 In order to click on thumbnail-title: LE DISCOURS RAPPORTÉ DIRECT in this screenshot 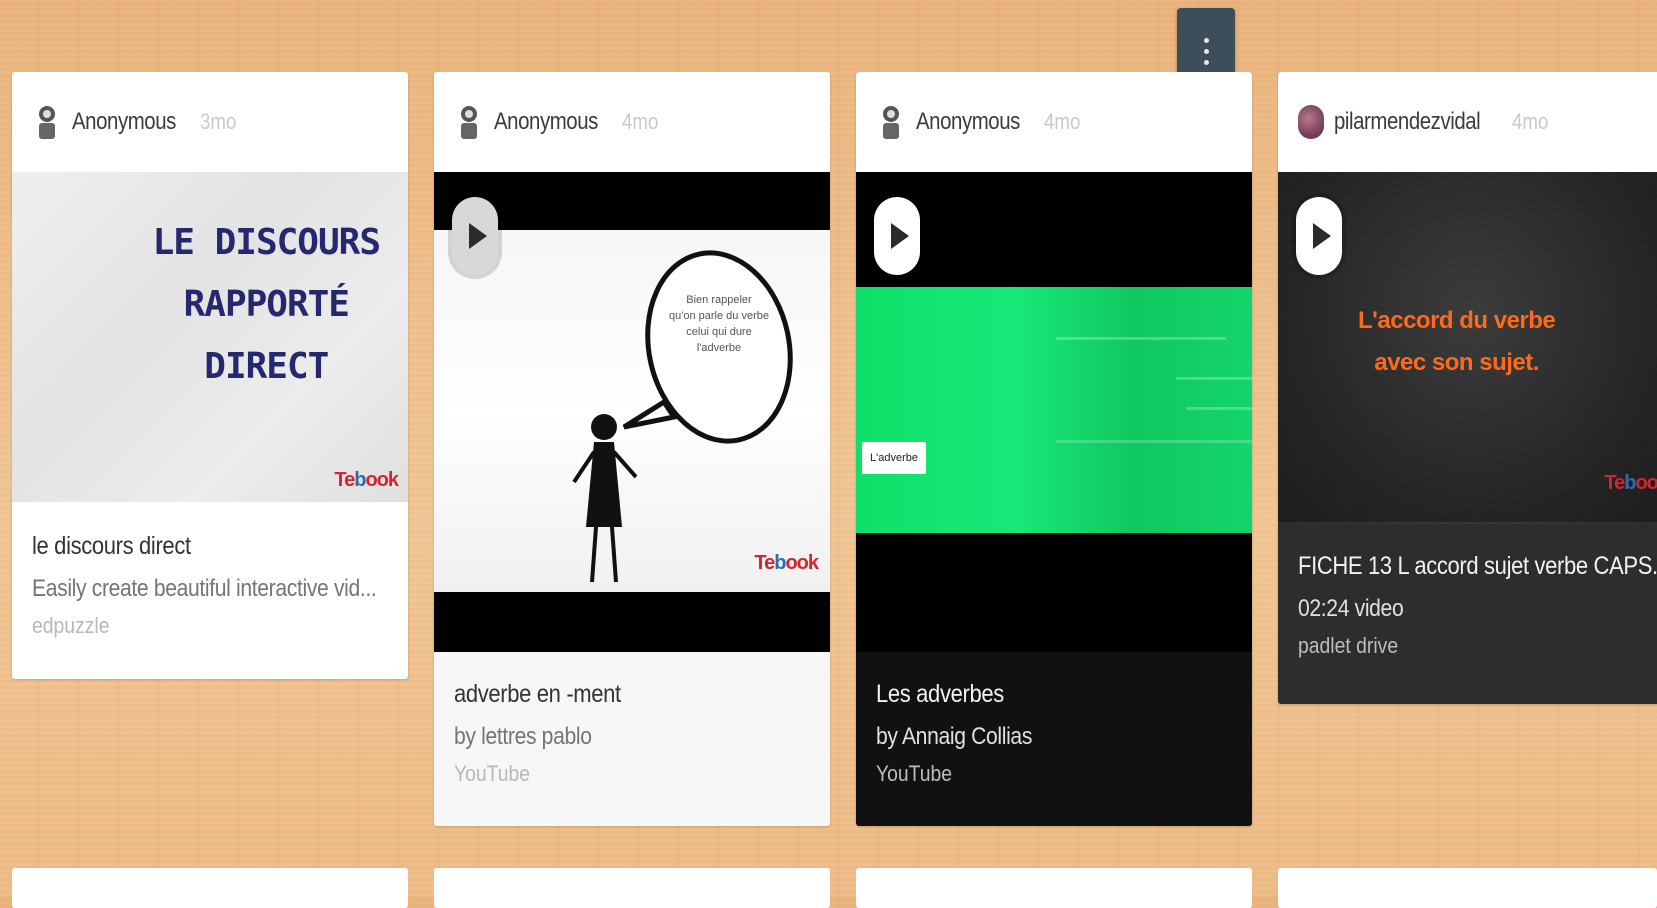, I will do `click(266, 304)`.